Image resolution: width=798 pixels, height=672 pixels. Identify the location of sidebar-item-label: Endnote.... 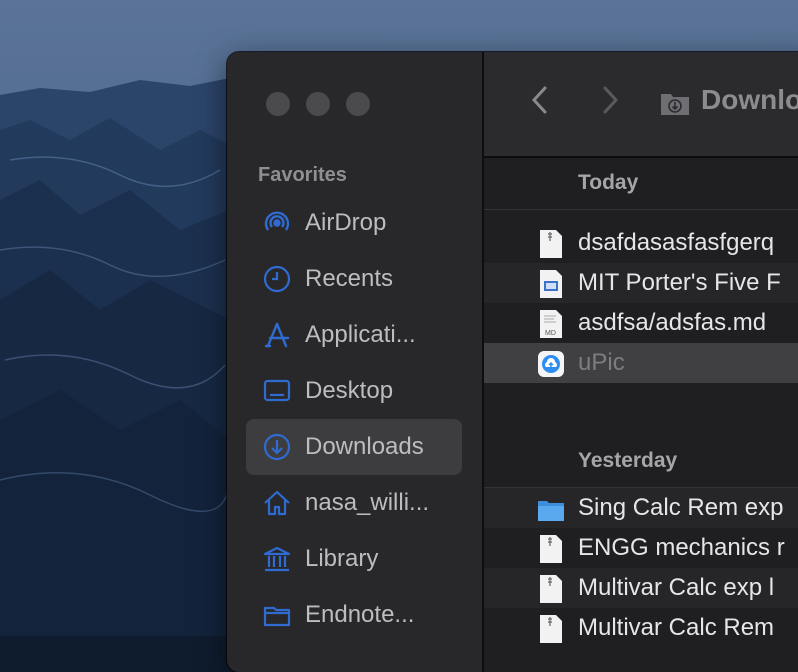
(360, 614).